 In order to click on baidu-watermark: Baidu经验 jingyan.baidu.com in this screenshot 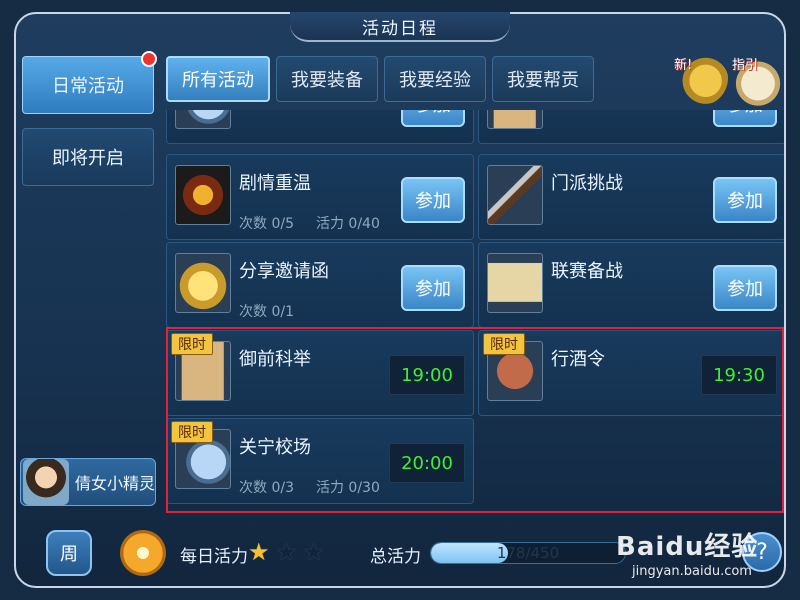, I will do `click(701, 555)`.